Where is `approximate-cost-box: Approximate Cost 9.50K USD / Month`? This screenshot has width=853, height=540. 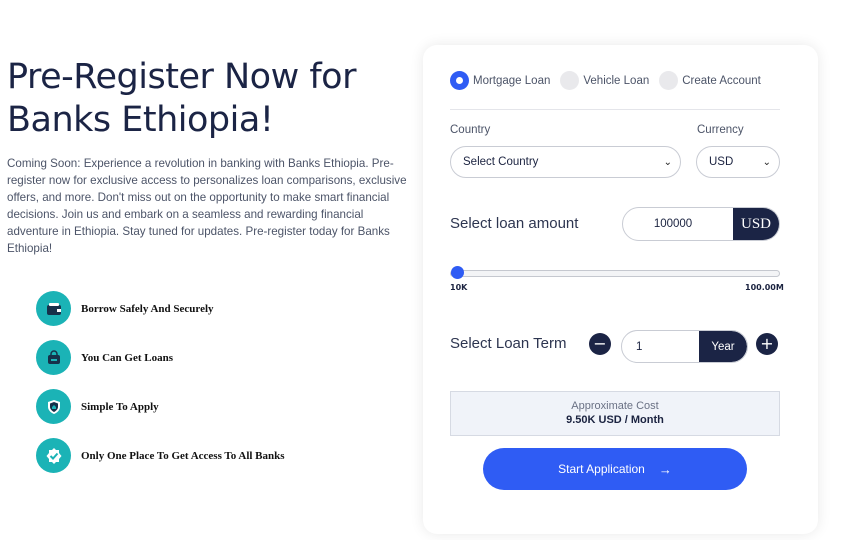
approximate-cost-box: Approximate Cost 9.50K USD / Month is located at coordinates (615, 413).